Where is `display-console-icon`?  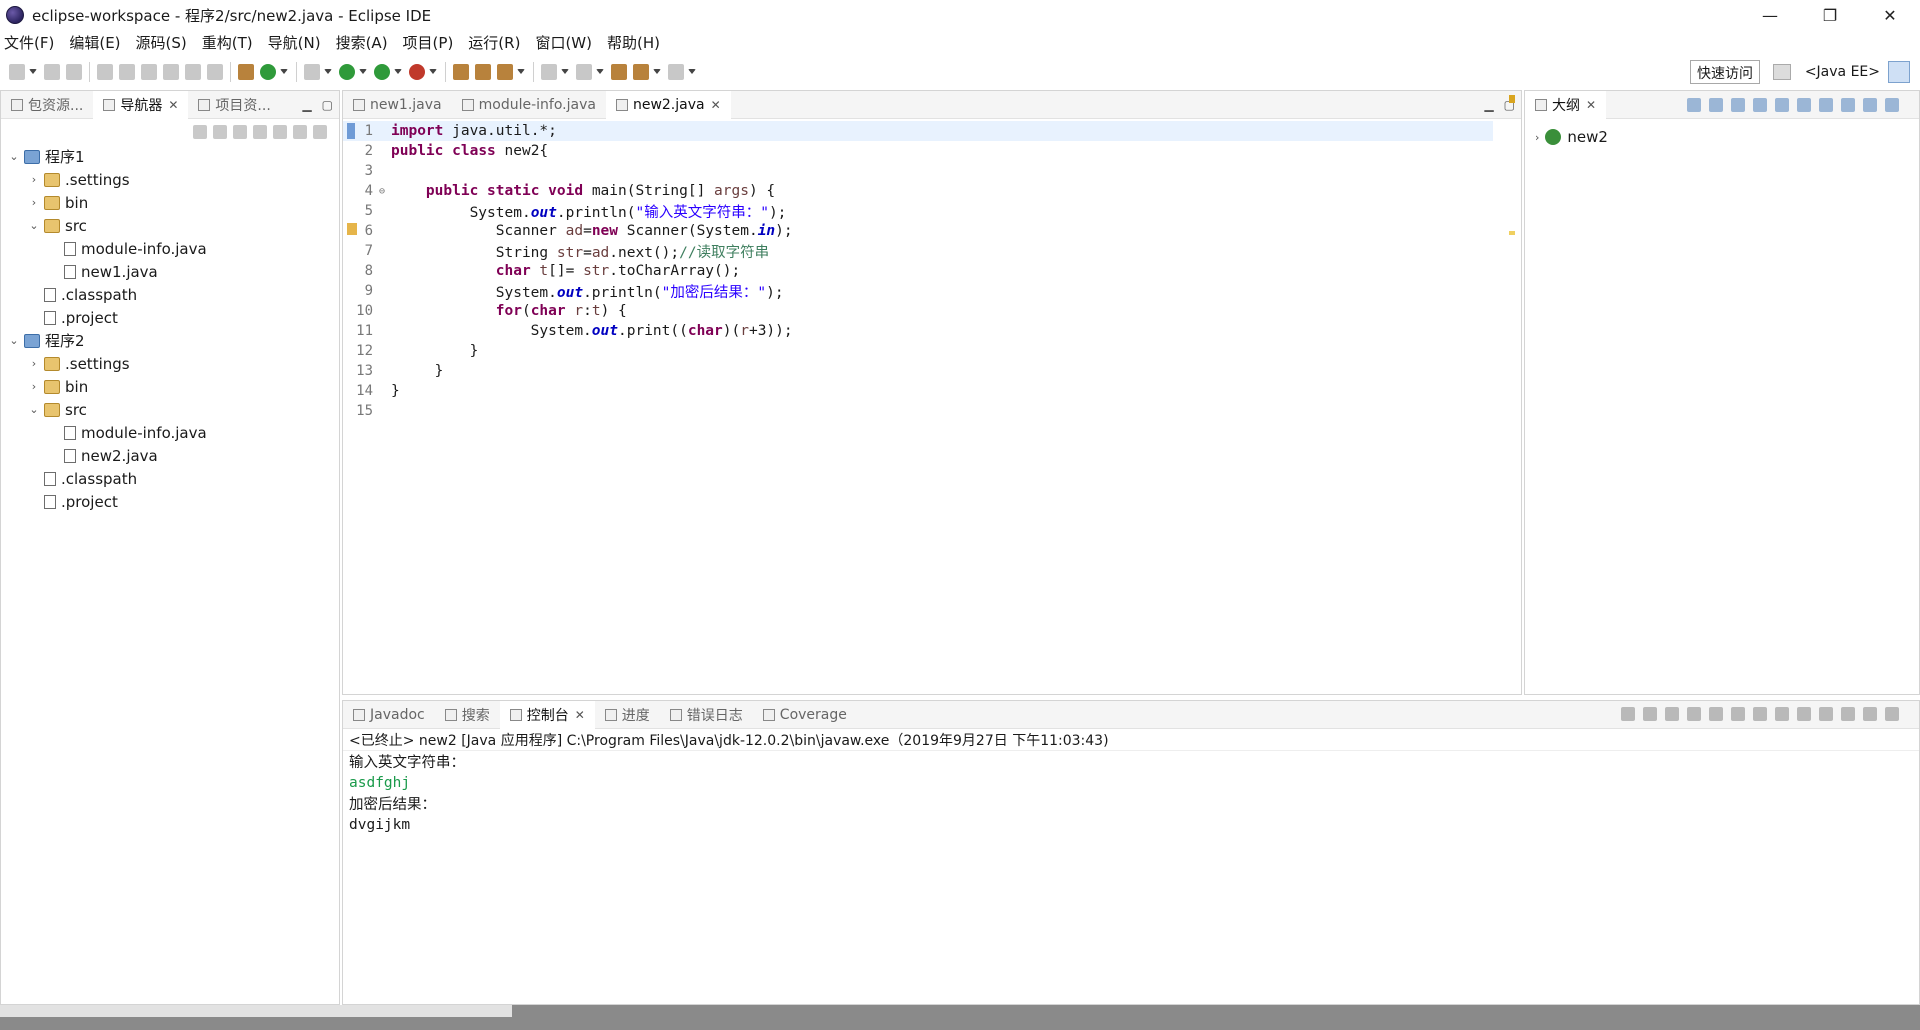 display-console-icon is located at coordinates (1826, 714).